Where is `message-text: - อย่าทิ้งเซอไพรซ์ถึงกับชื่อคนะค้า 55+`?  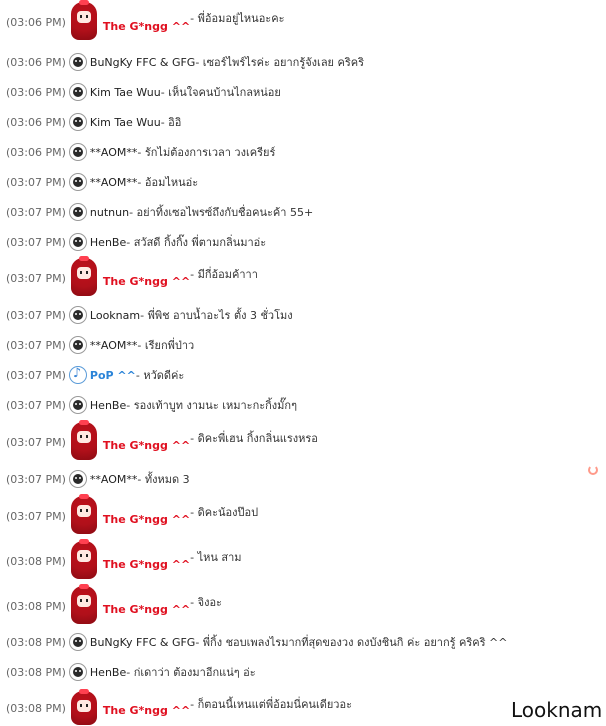
message-text: - อย่าทิ้งเซอไพรซ์ถึงกับชื่อคนะค้า 55+ is located at coordinates (221, 212).